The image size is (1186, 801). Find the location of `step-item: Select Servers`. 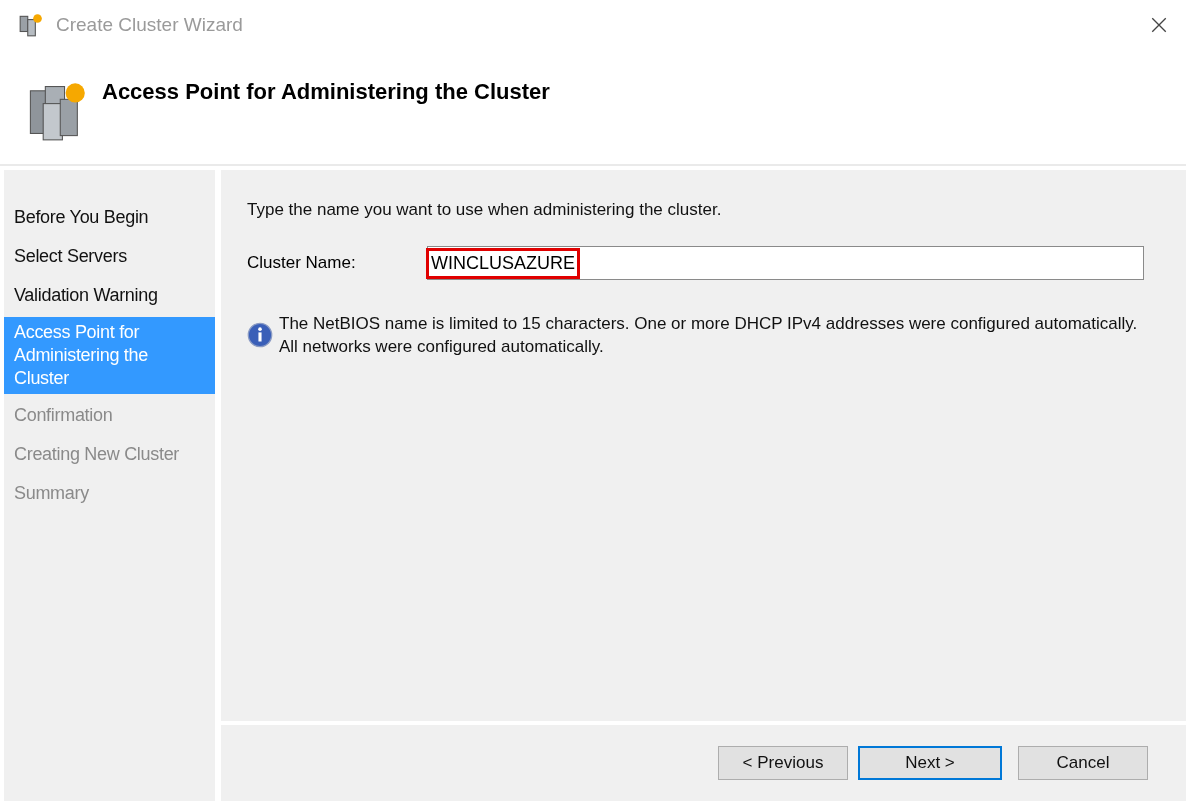

step-item: Select Servers is located at coordinates (109, 256).